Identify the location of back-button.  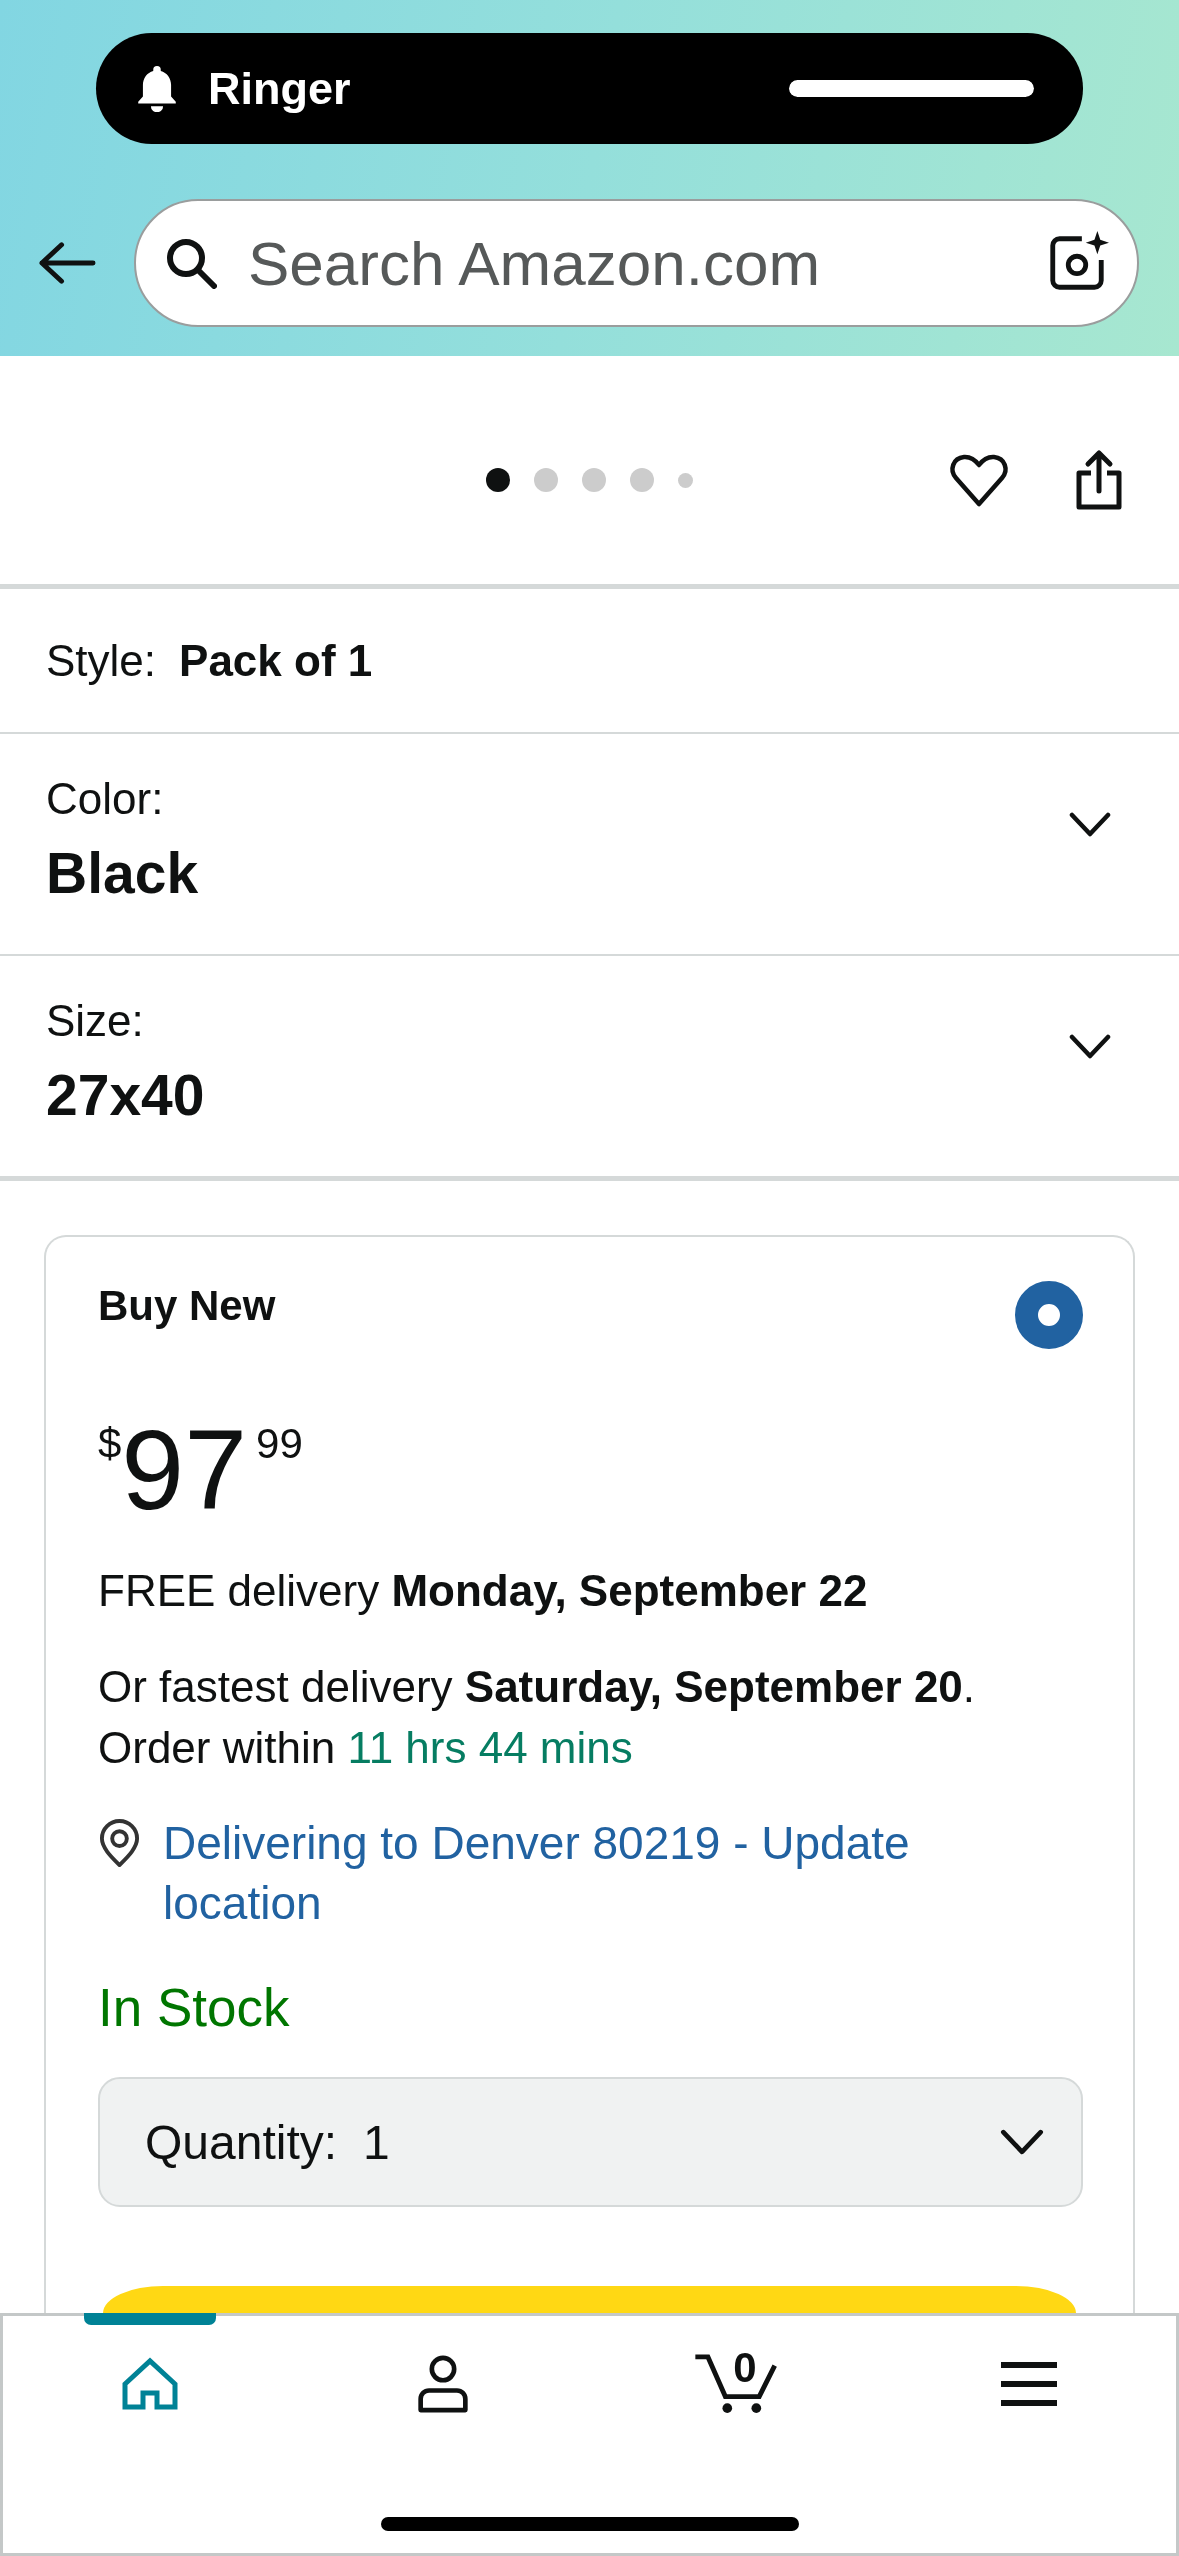
(66, 263).